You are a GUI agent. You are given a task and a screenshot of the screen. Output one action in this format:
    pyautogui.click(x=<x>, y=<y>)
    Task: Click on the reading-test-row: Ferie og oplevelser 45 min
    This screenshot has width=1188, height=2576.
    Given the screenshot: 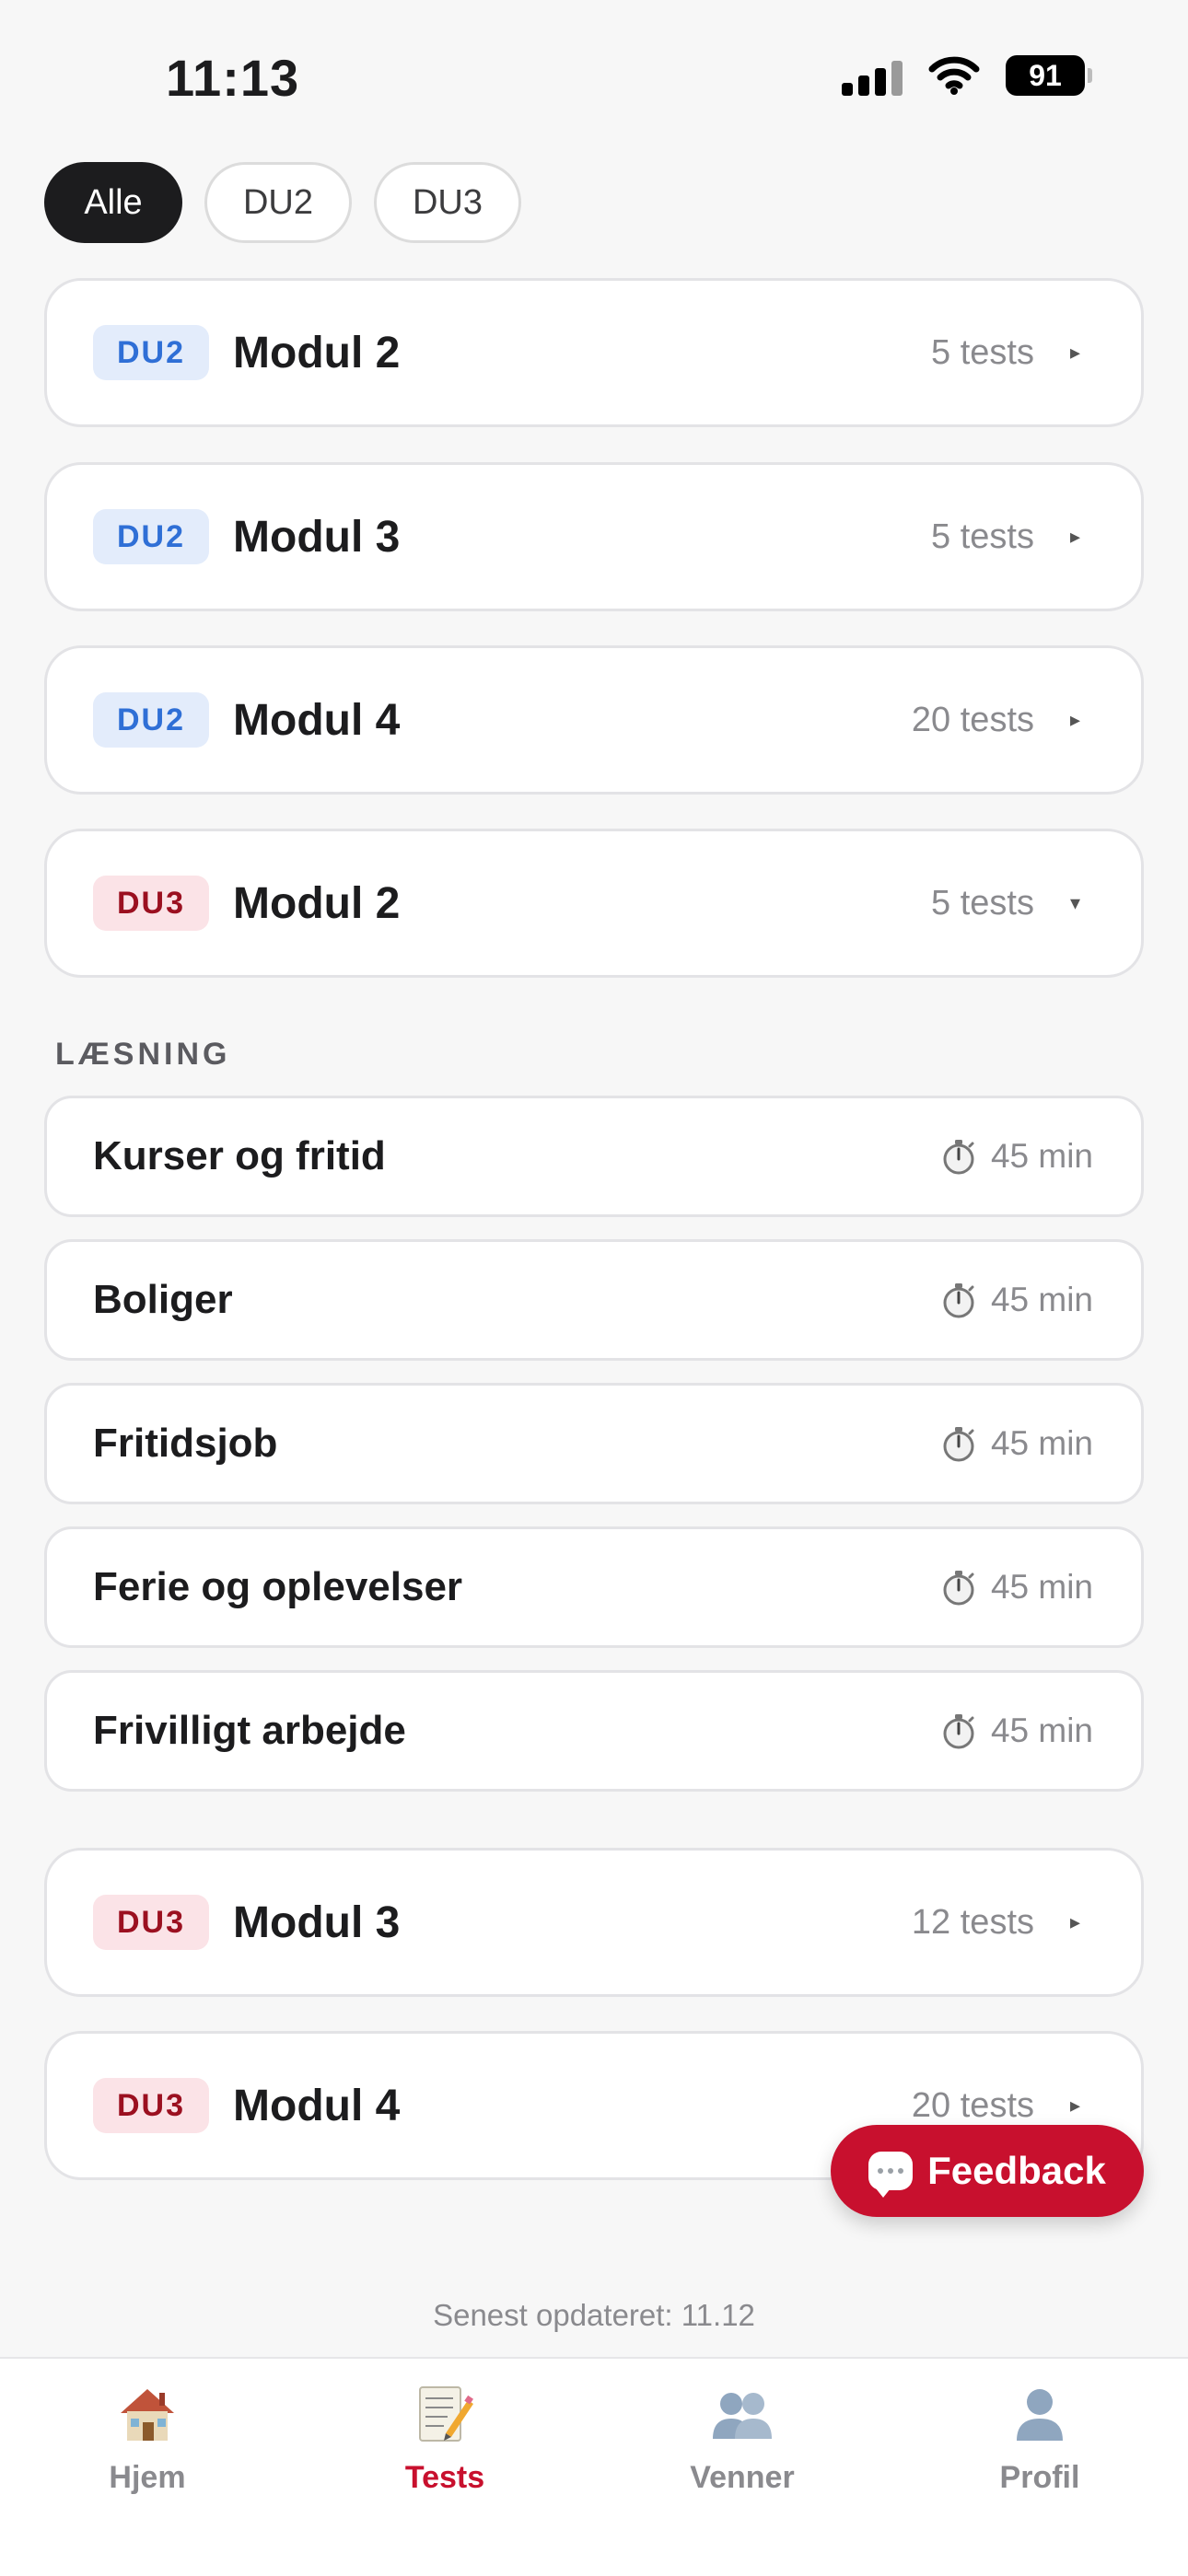 What is the action you would take?
    pyautogui.click(x=594, y=1587)
    